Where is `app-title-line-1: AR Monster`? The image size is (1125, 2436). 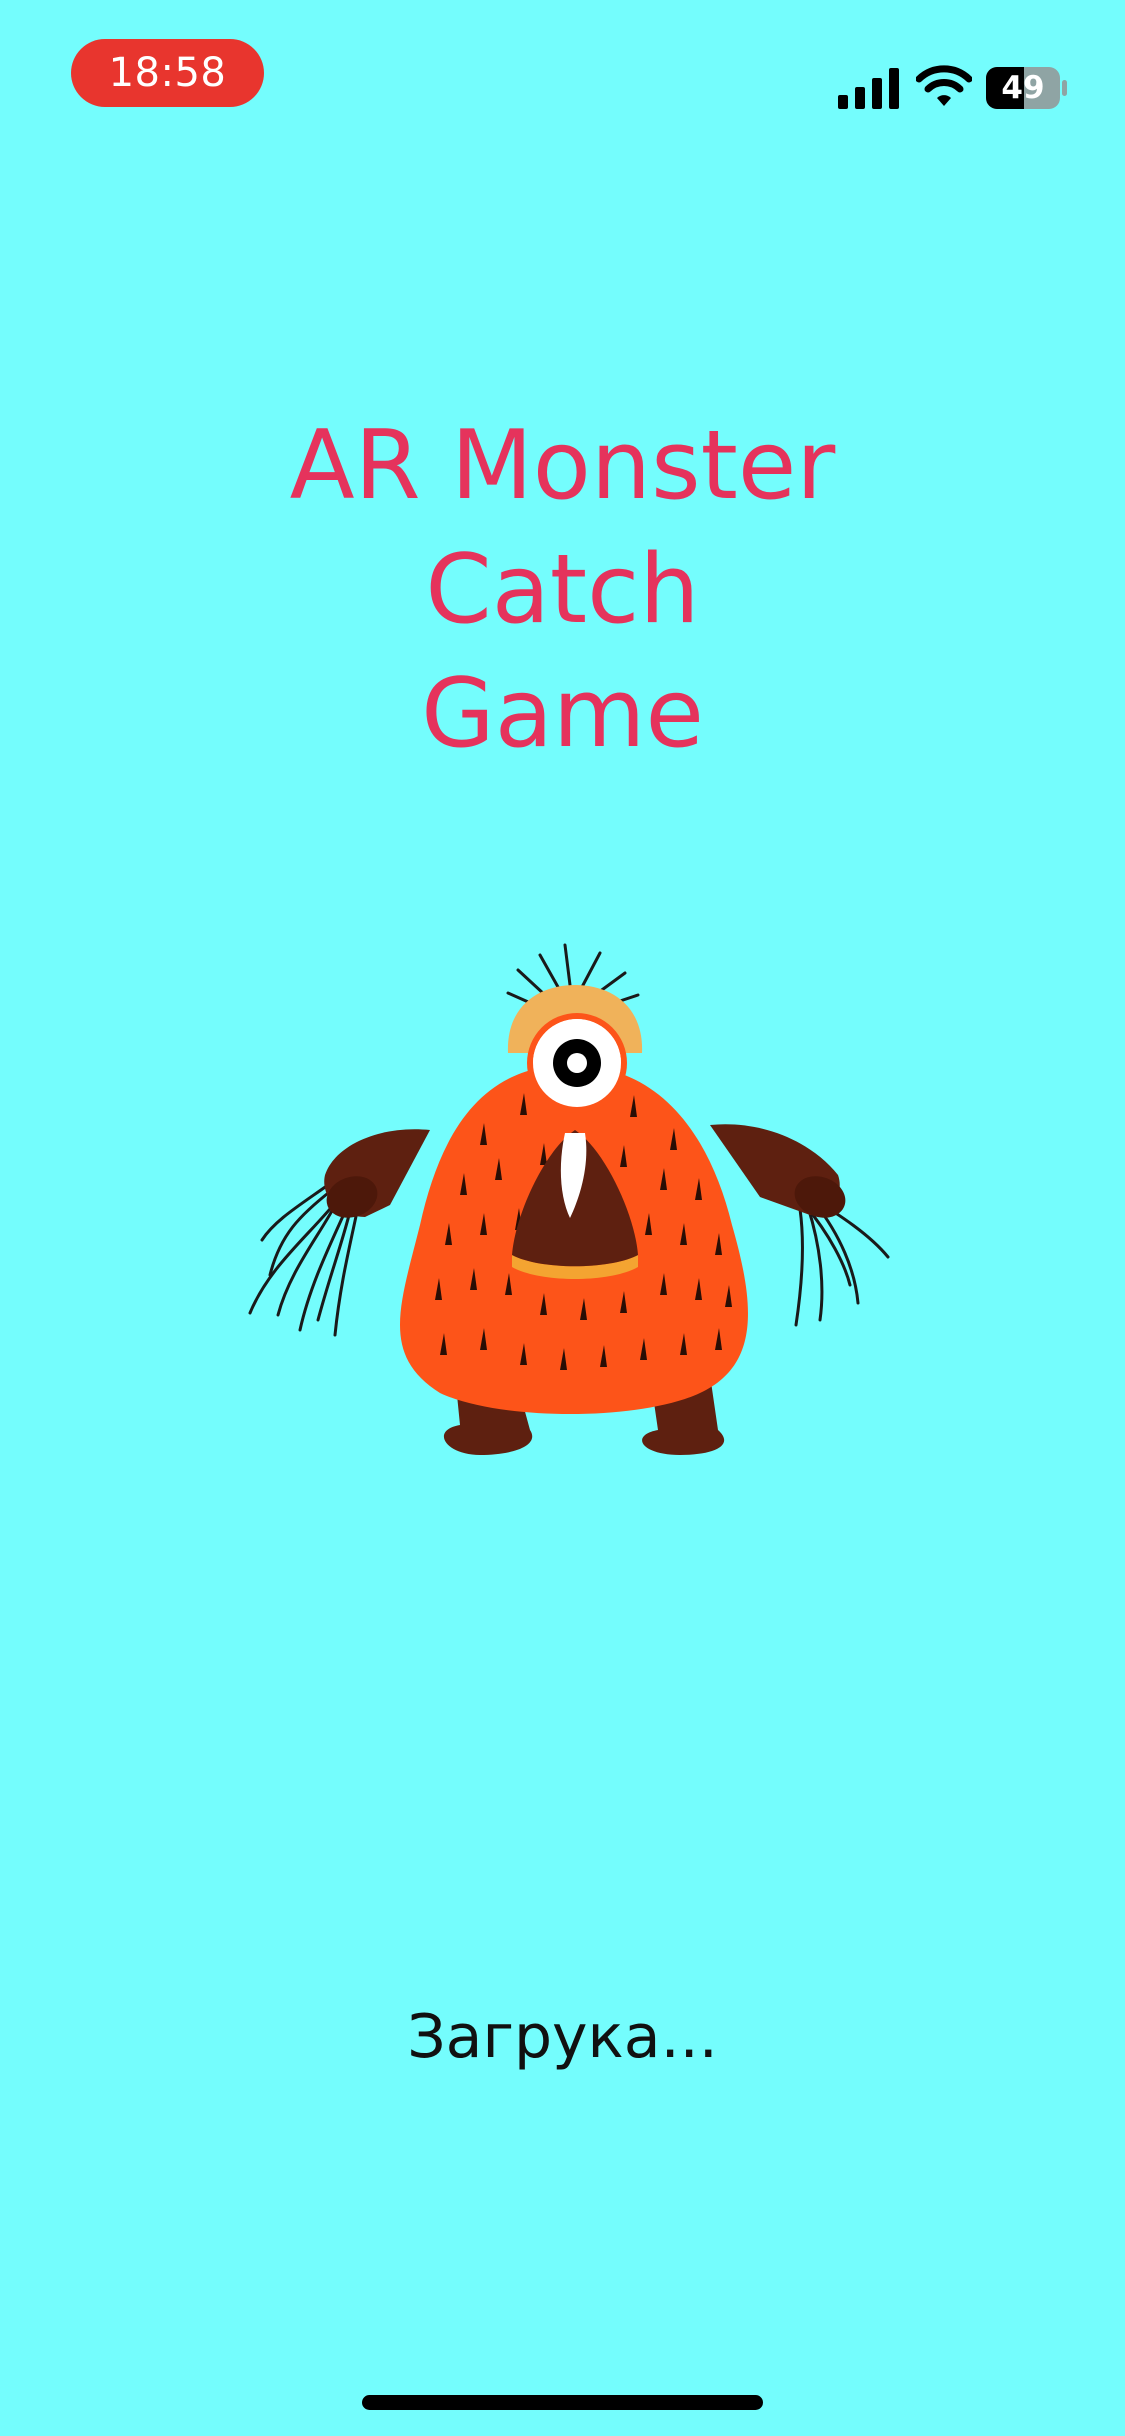 app-title-line-1: AR Monster is located at coordinates (562, 466).